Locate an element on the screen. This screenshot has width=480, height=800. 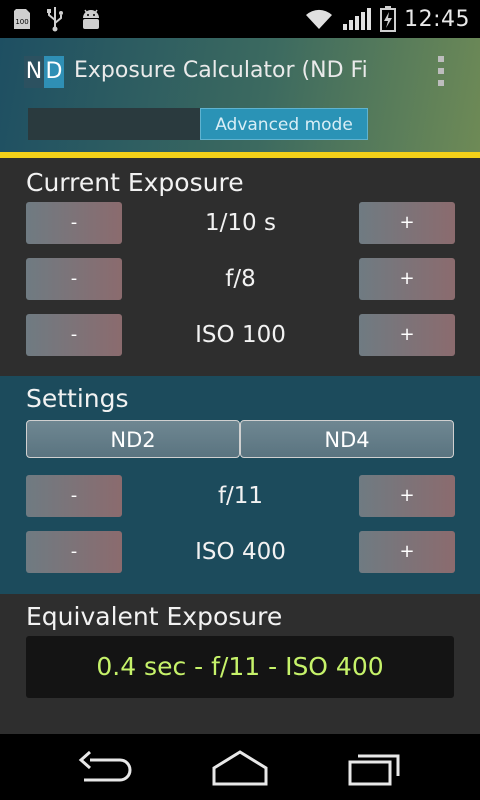
shutter-value: 1/10 s is located at coordinates (240, 223).